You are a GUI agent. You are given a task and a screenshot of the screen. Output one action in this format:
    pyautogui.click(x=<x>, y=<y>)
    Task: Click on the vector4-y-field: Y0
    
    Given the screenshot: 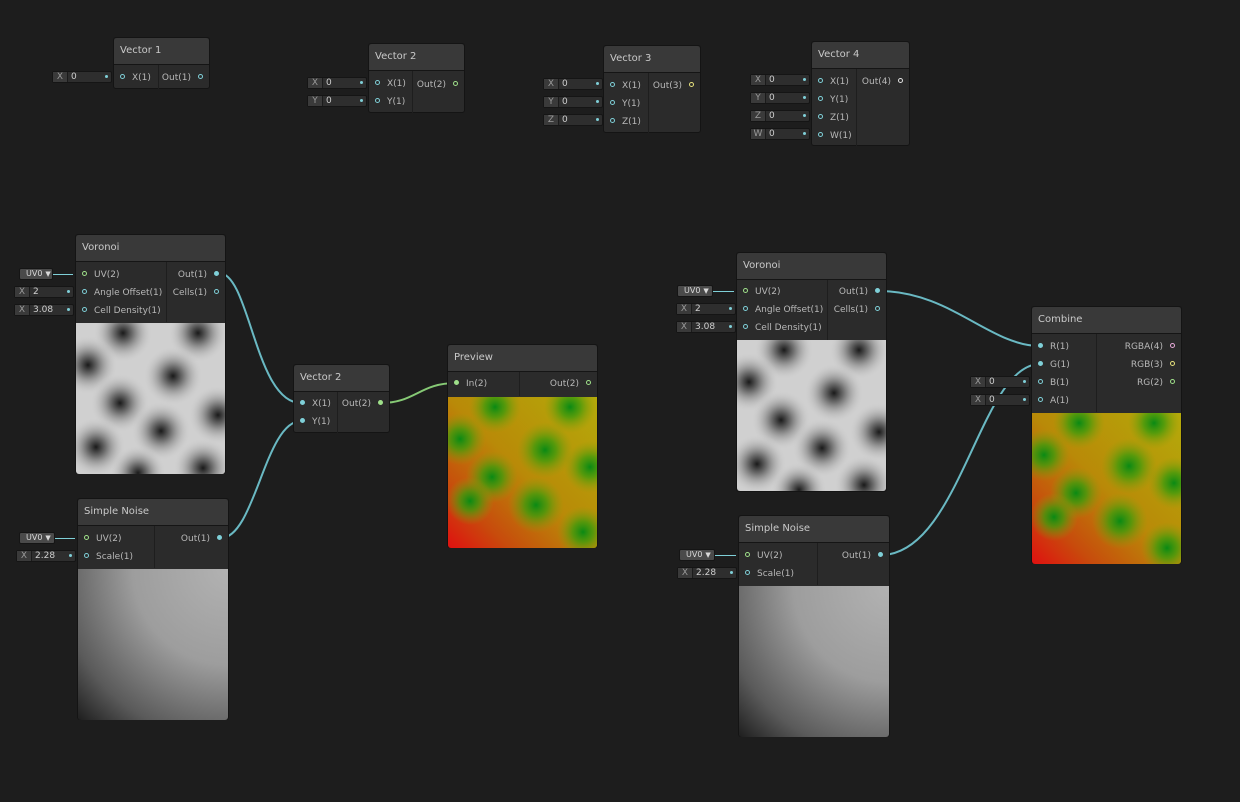 What is the action you would take?
    pyautogui.click(x=780, y=98)
    